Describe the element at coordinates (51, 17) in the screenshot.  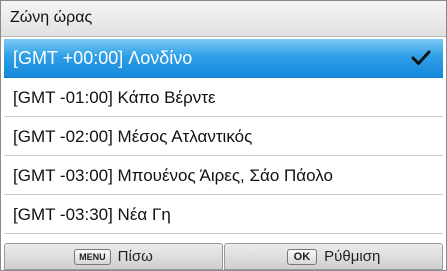
I see `page-title: Ζώνη ώρας` at that location.